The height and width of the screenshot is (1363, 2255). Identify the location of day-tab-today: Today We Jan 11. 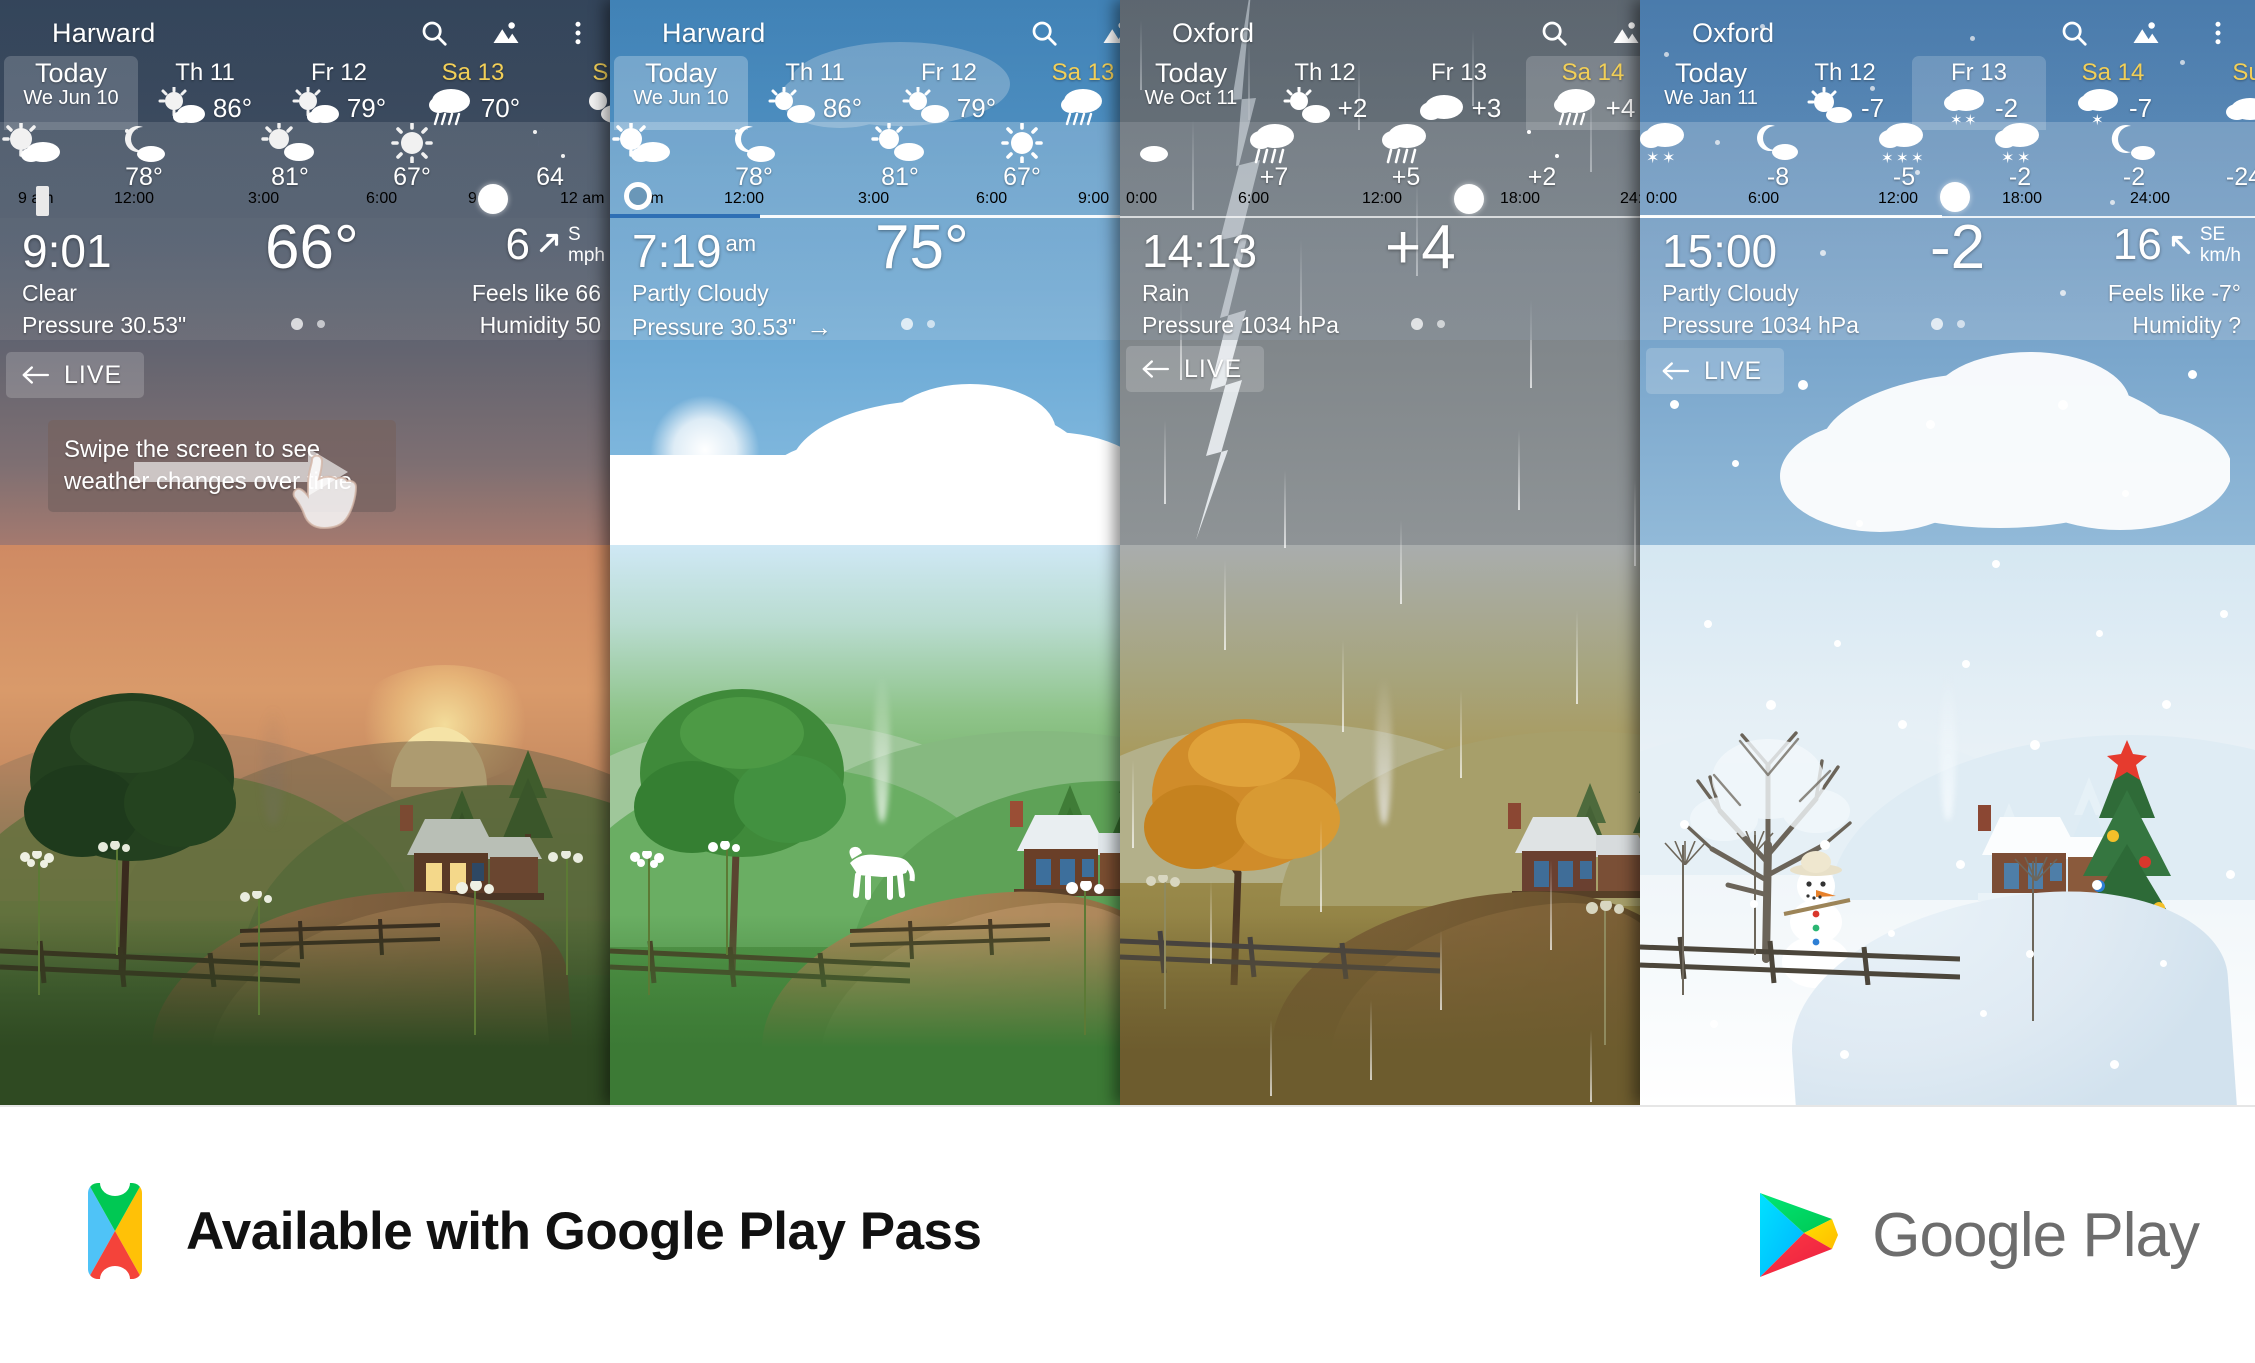
(1711, 93).